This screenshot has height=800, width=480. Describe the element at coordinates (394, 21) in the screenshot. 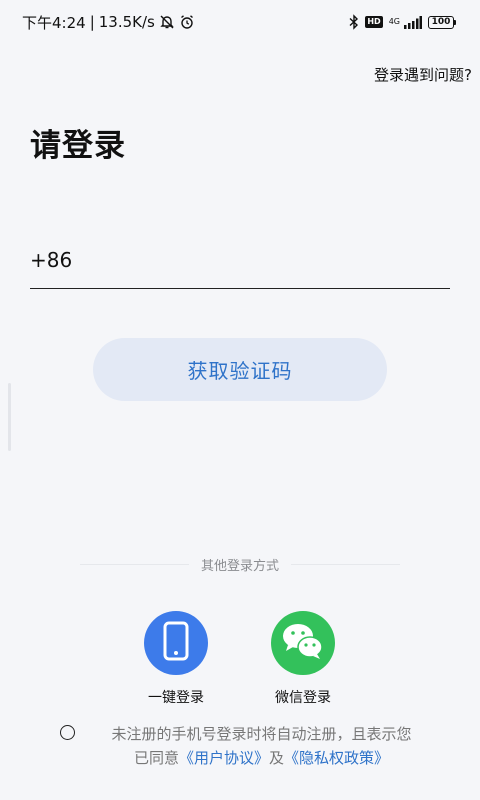

I see `network-type: 4G` at that location.